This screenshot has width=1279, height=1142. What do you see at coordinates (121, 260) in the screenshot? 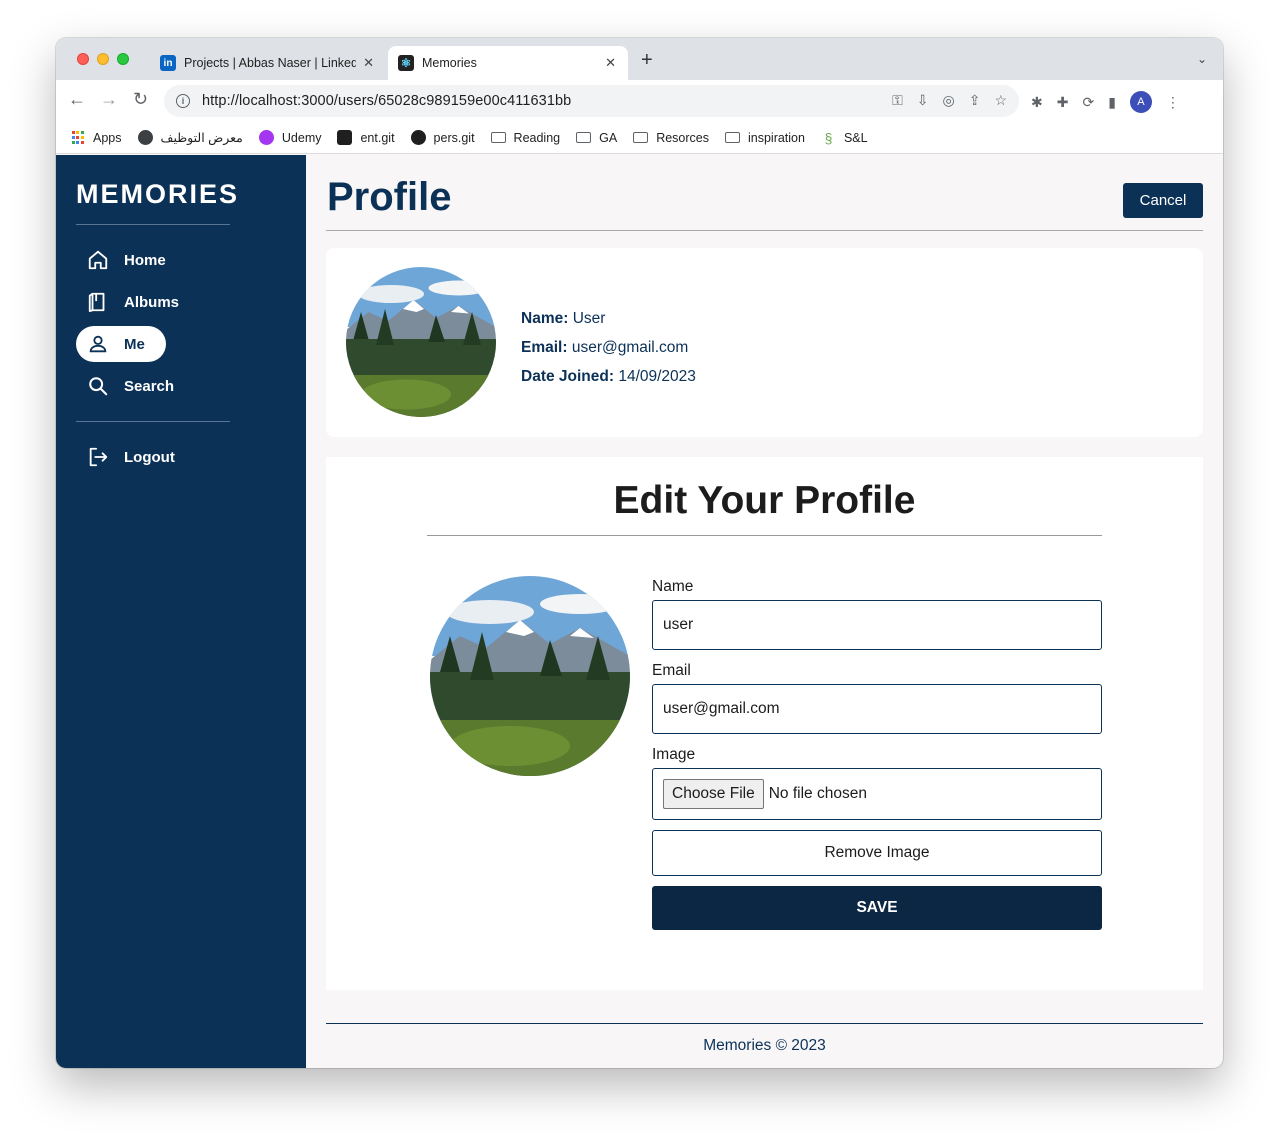
I see `sidebar-item-home: Home` at bounding box center [121, 260].